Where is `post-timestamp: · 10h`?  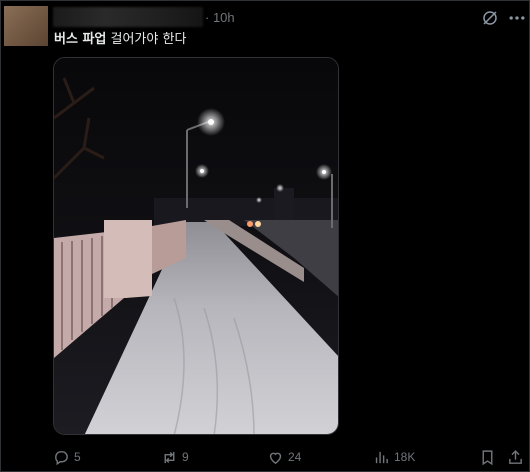 post-timestamp: · 10h is located at coordinates (220, 17).